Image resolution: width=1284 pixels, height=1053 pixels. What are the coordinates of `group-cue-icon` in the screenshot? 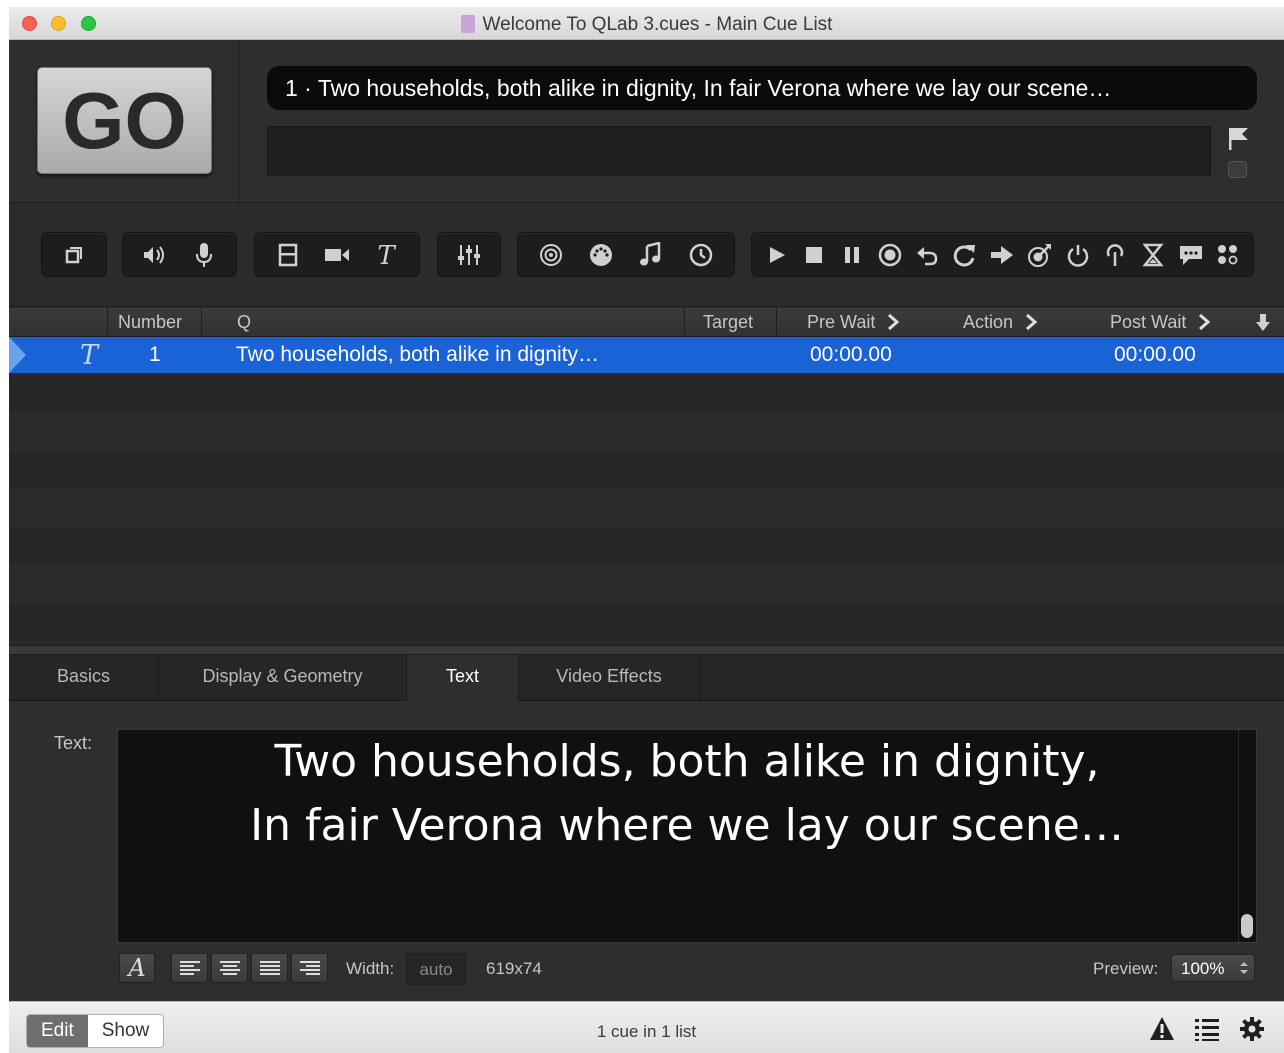 It's located at (74, 255).